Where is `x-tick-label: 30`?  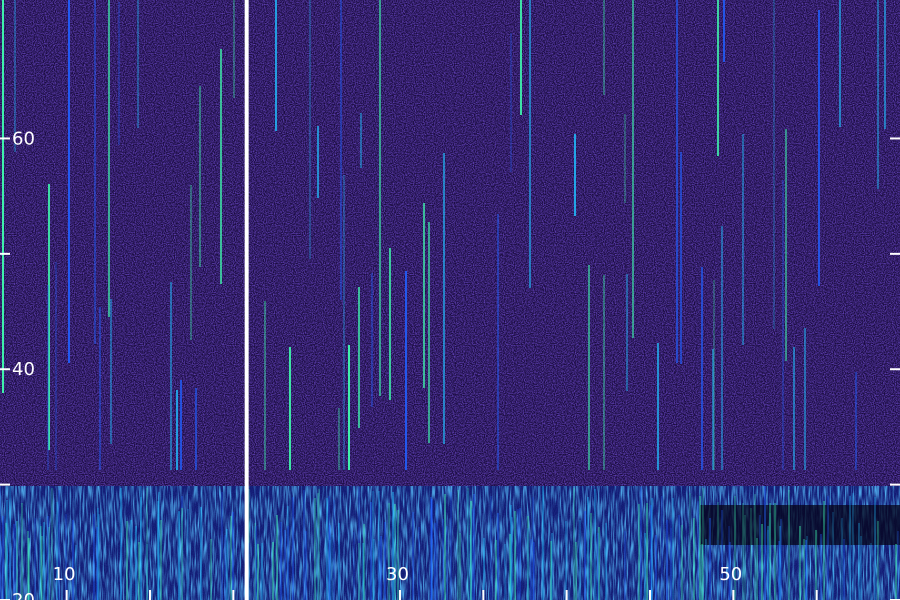 x-tick-label: 30 is located at coordinates (397, 574).